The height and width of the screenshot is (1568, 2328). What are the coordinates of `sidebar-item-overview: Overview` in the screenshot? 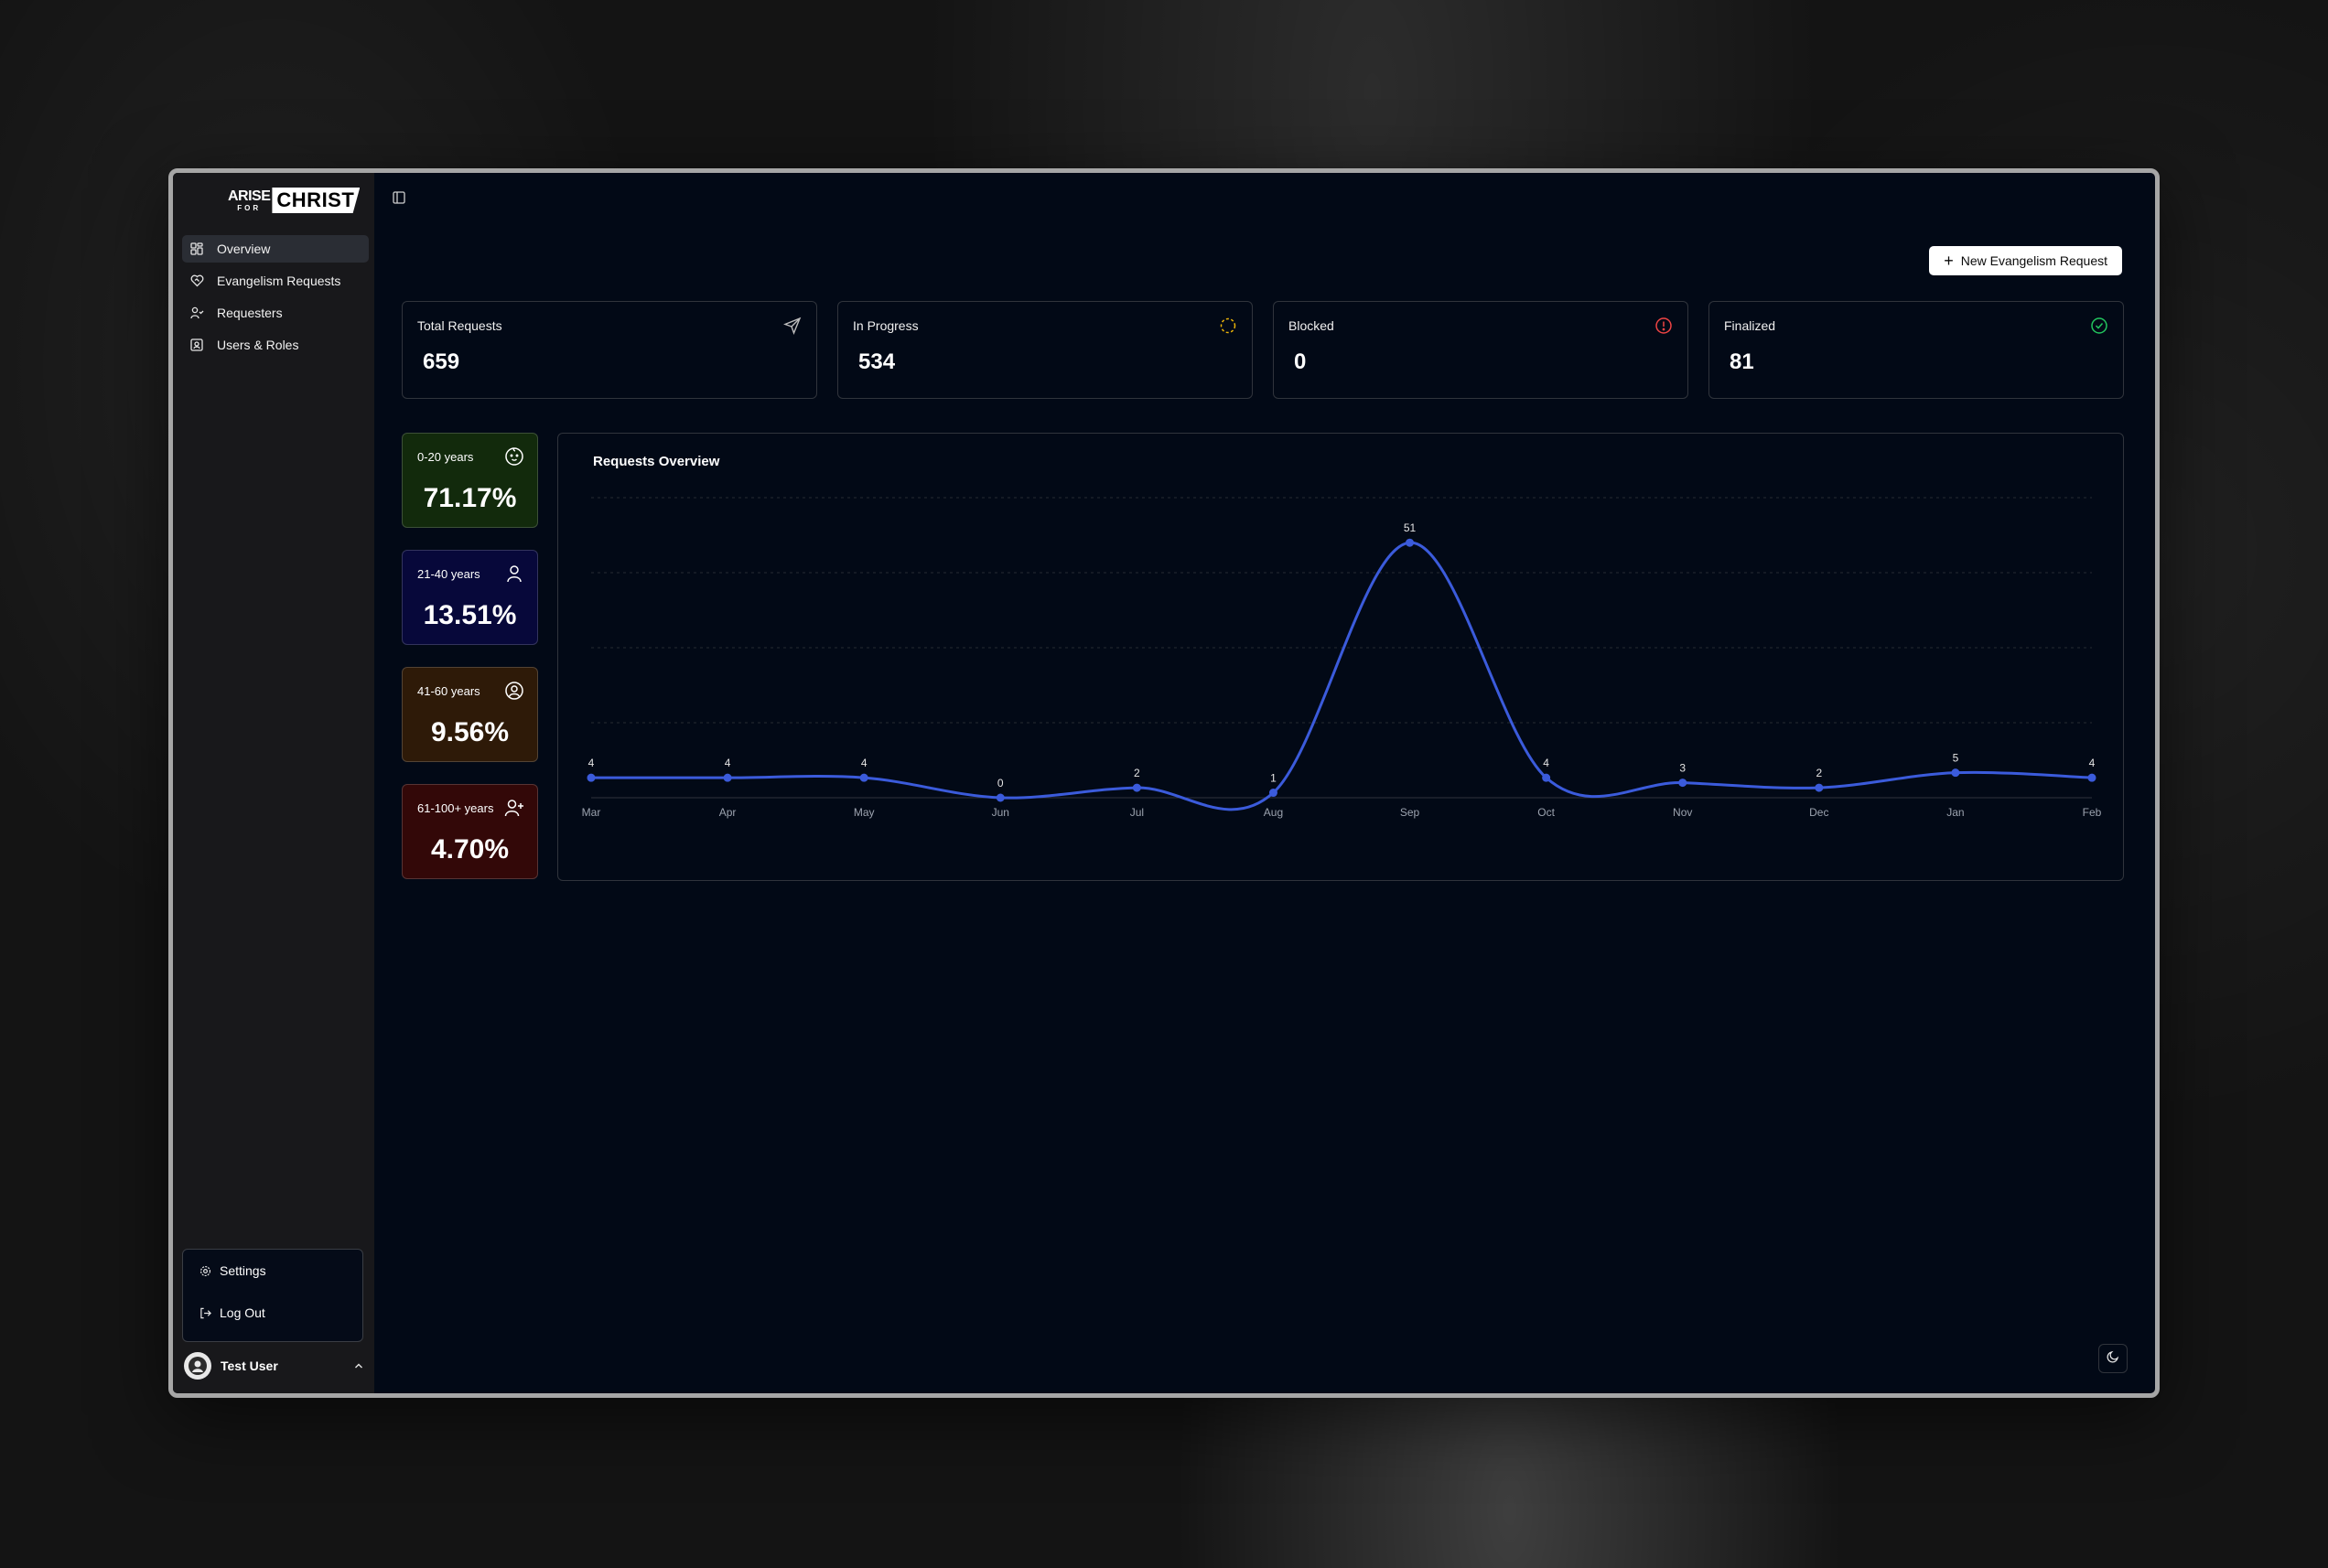 It's located at (275, 249).